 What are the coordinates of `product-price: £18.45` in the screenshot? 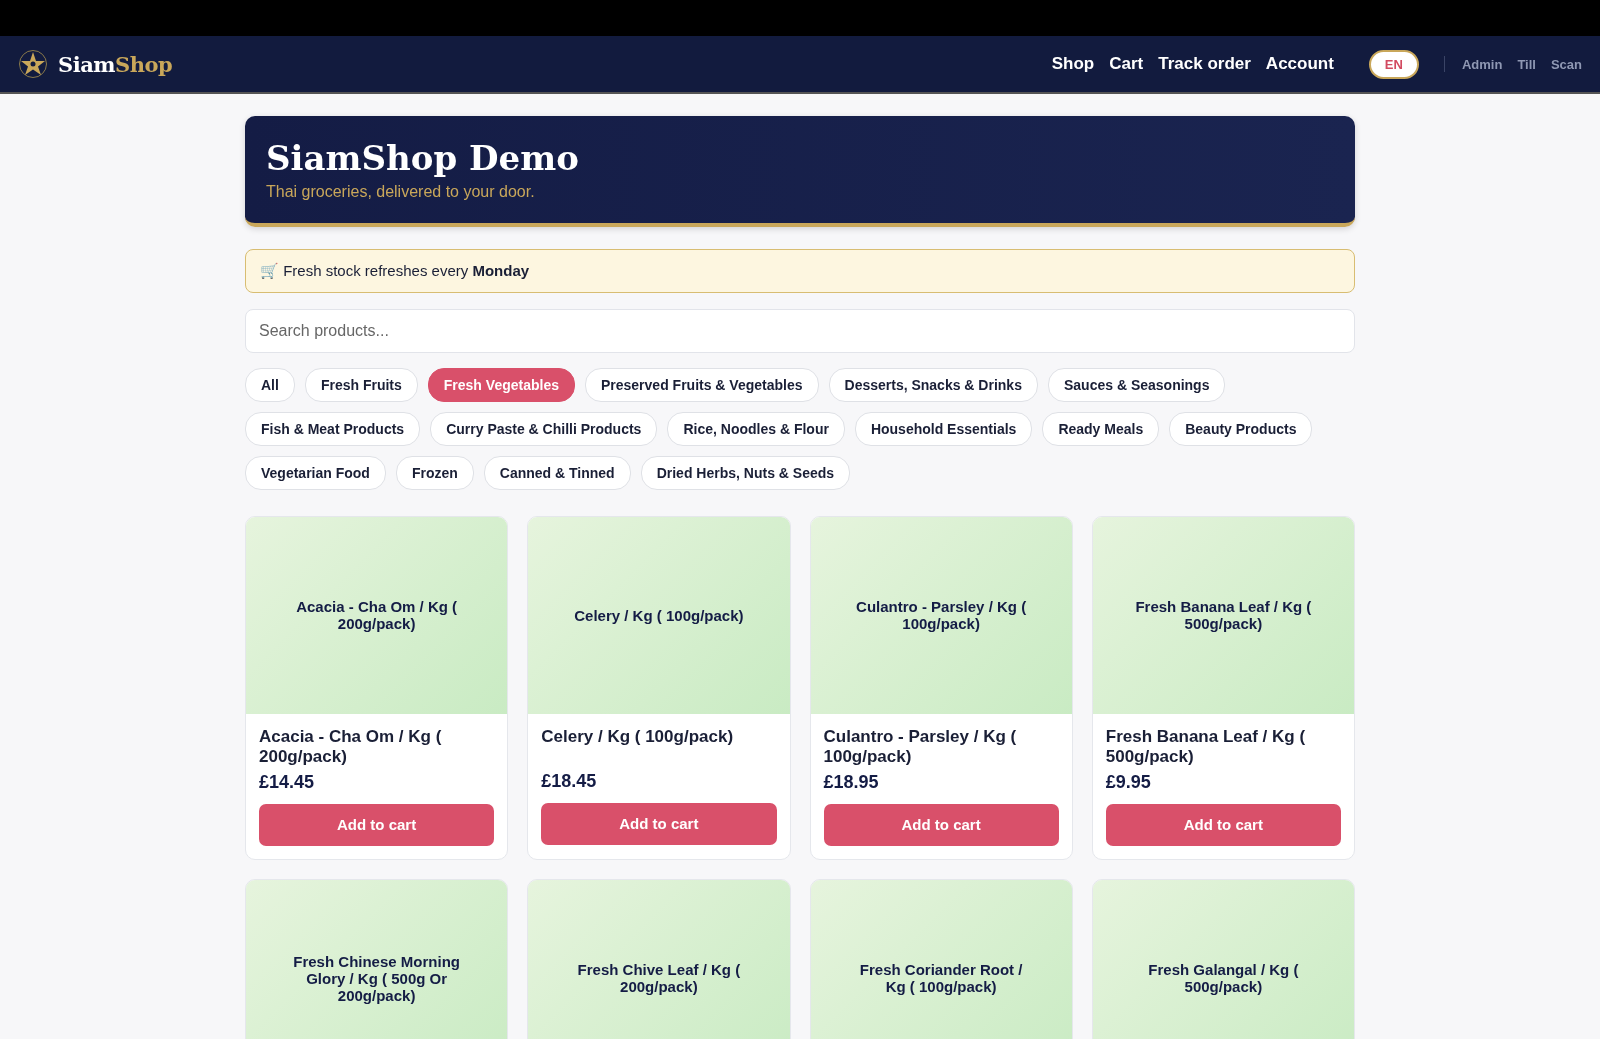 It's located at (569, 781).